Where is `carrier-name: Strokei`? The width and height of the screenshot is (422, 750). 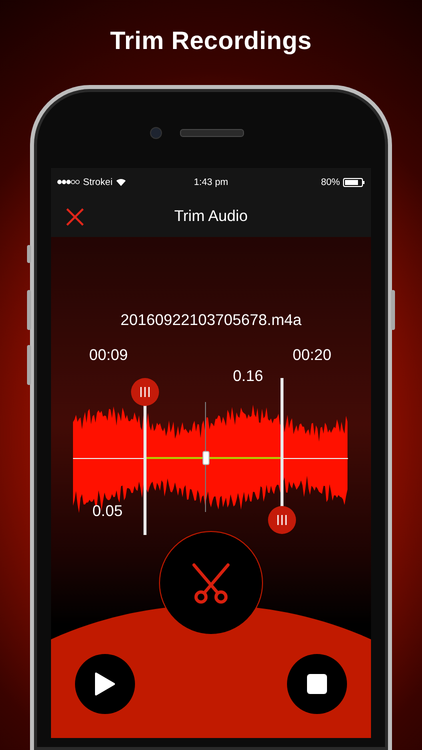
carrier-name: Strokei is located at coordinates (98, 182).